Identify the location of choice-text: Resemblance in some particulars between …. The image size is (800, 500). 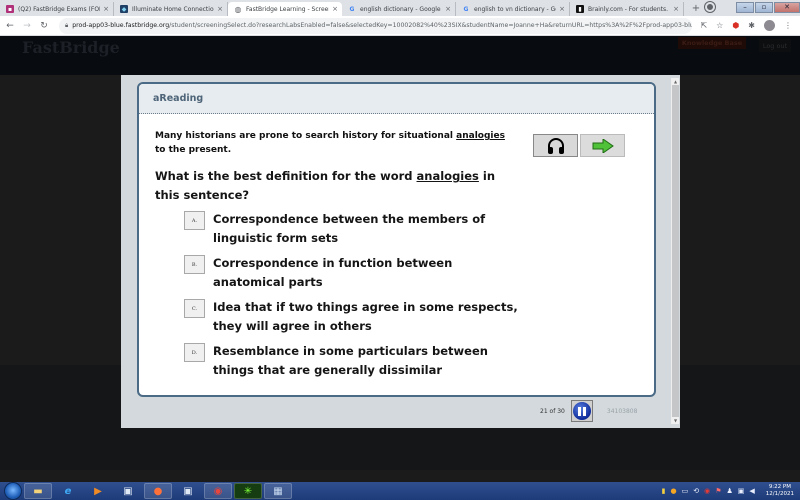
(368, 361).